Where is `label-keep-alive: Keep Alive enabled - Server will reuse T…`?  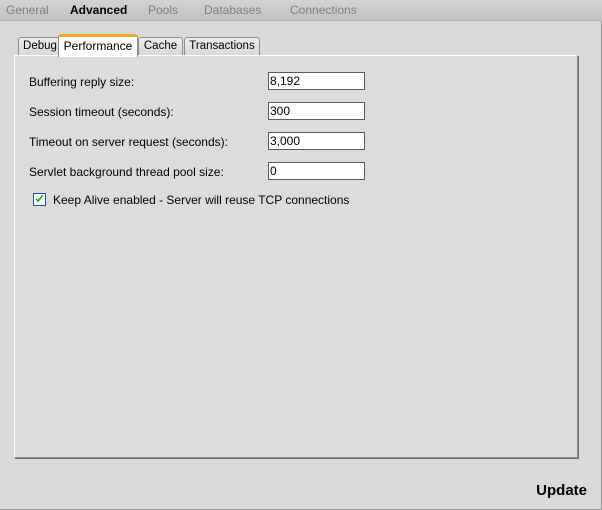
label-keep-alive: Keep Alive enabled - Server will reuse T… is located at coordinates (201, 200).